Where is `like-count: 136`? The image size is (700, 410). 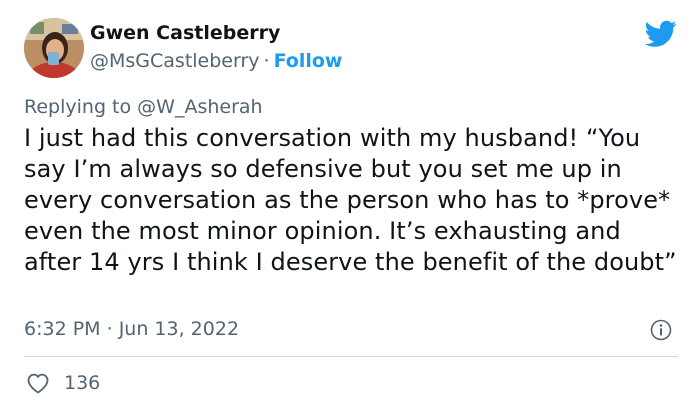
like-count: 136 is located at coordinates (82, 383).